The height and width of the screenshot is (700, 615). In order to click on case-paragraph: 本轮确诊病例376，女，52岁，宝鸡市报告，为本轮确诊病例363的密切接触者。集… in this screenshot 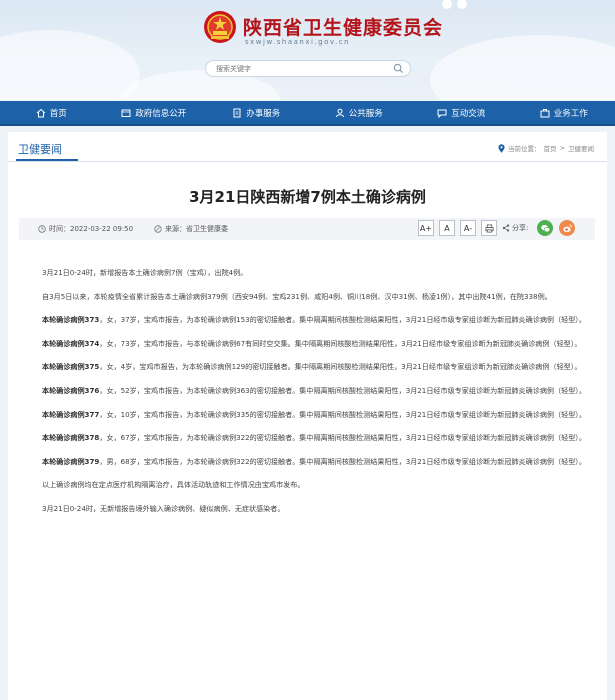, I will do `click(312, 391)`.